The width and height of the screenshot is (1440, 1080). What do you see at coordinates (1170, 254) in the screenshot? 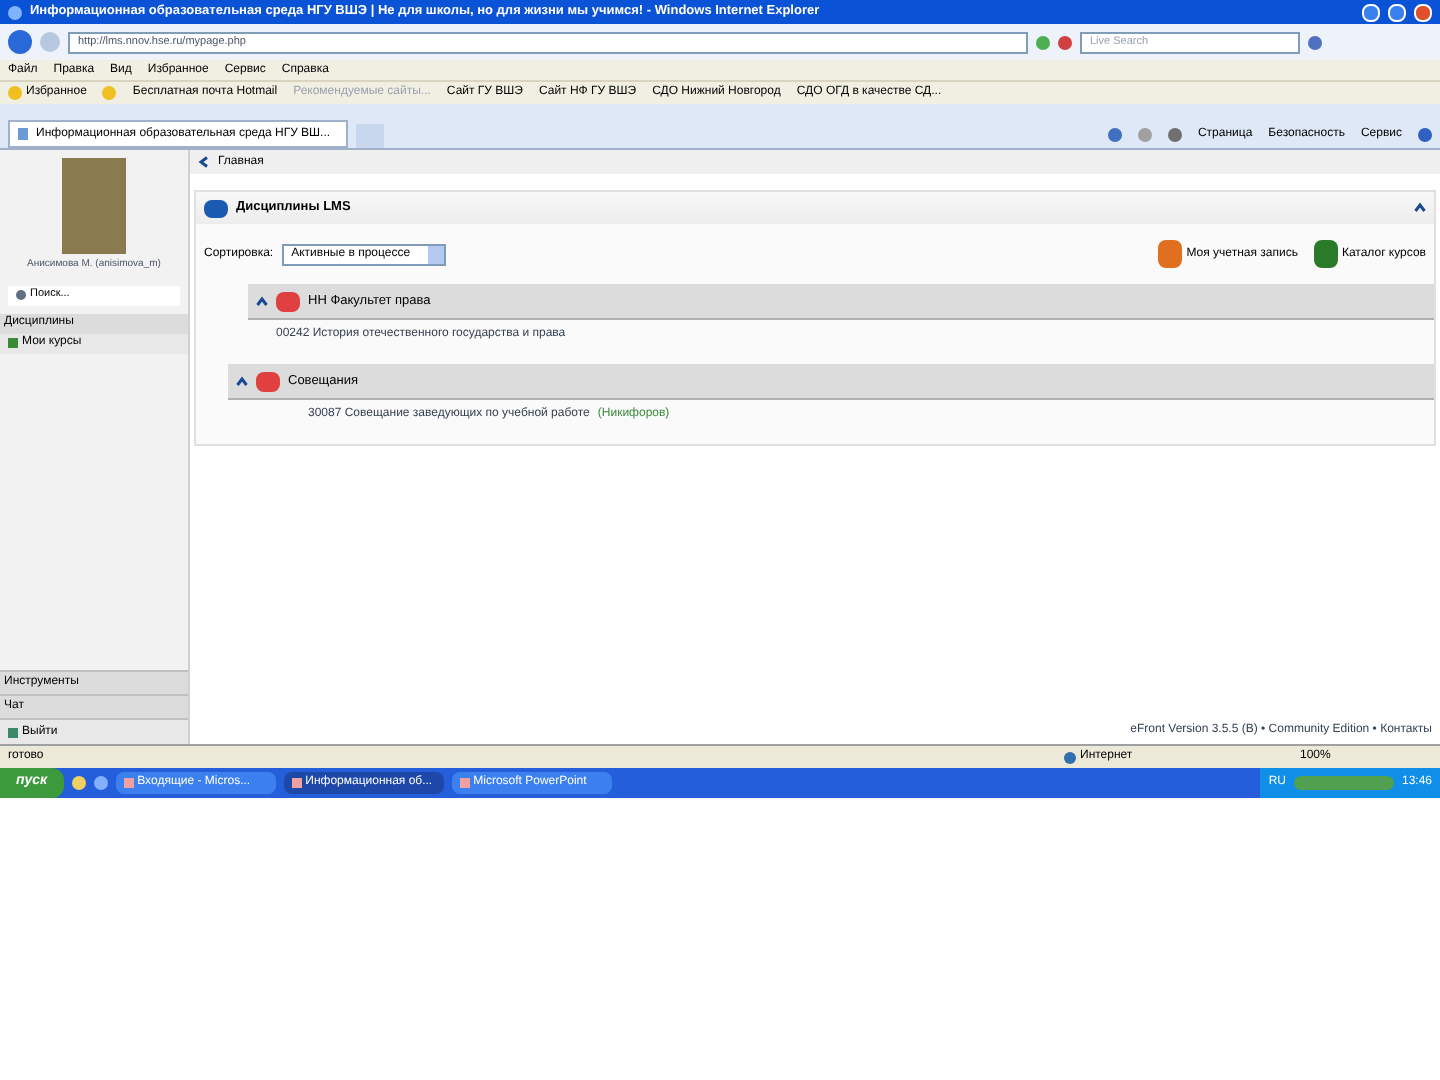
I see `user-icon` at bounding box center [1170, 254].